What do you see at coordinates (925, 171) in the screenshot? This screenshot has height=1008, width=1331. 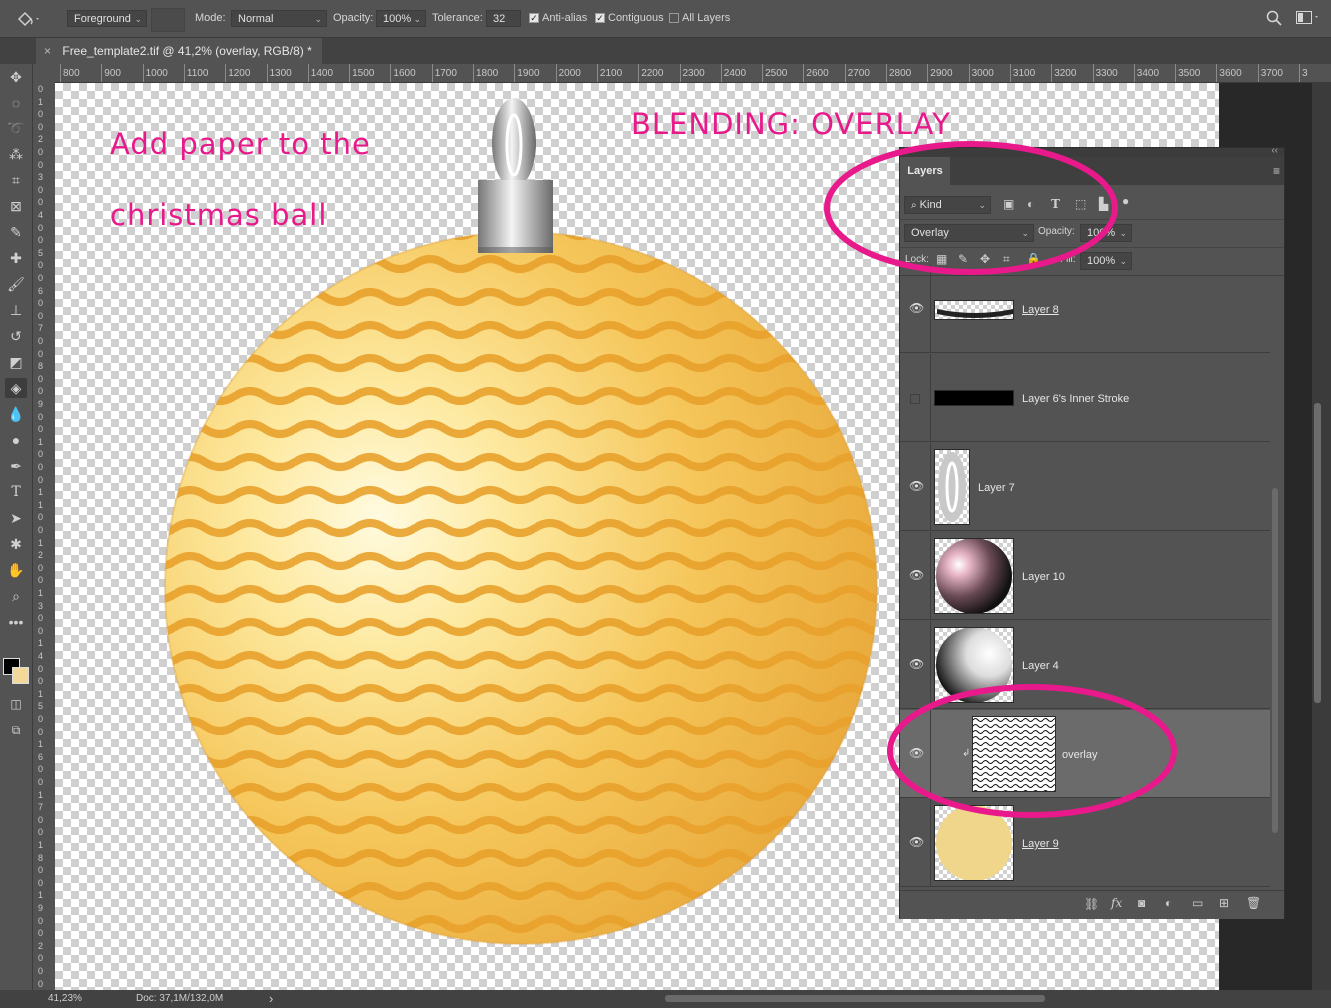 I see `tab-layers: Layers` at bounding box center [925, 171].